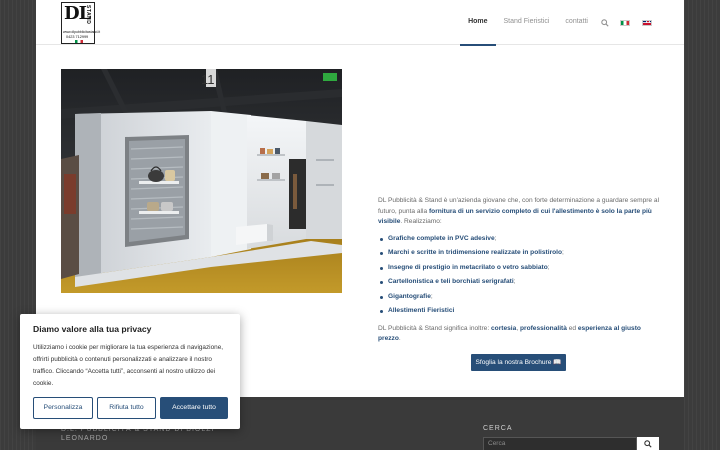 The height and width of the screenshot is (450, 720). I want to click on nav-home: Home, so click(478, 23).